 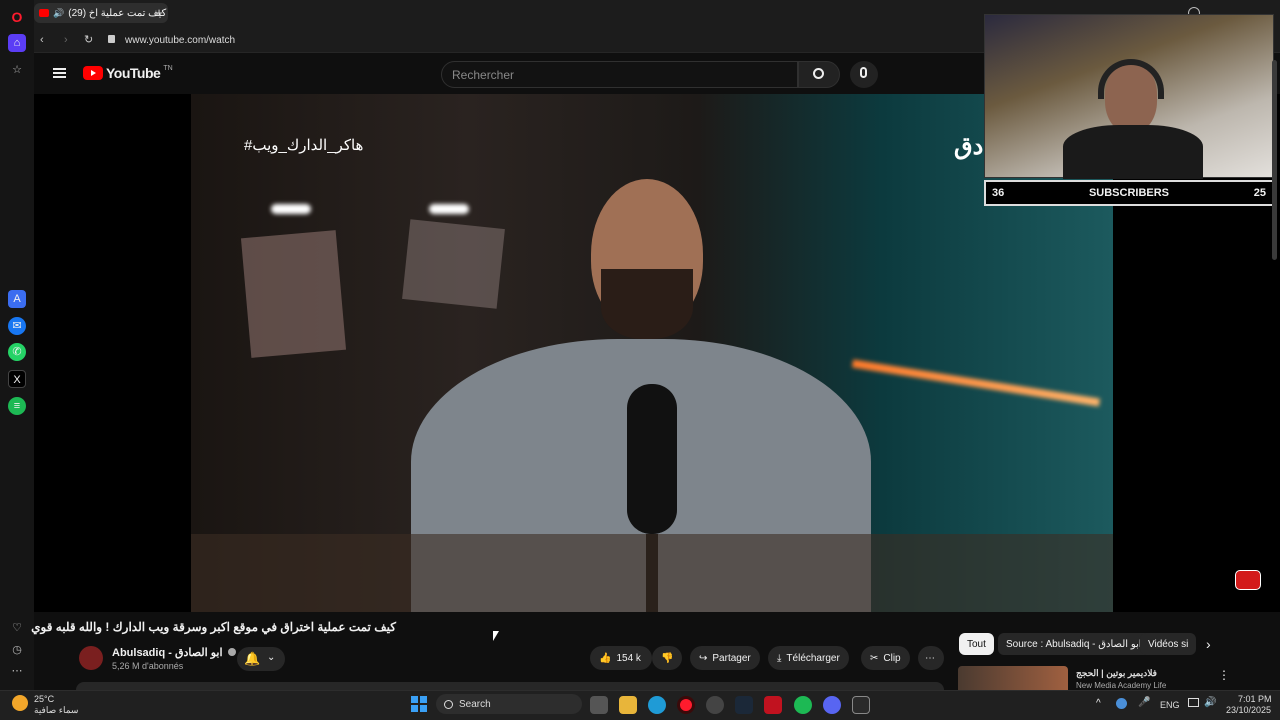 What do you see at coordinates (66, 40) in the screenshot?
I see `forward-icon: ›` at bounding box center [66, 40].